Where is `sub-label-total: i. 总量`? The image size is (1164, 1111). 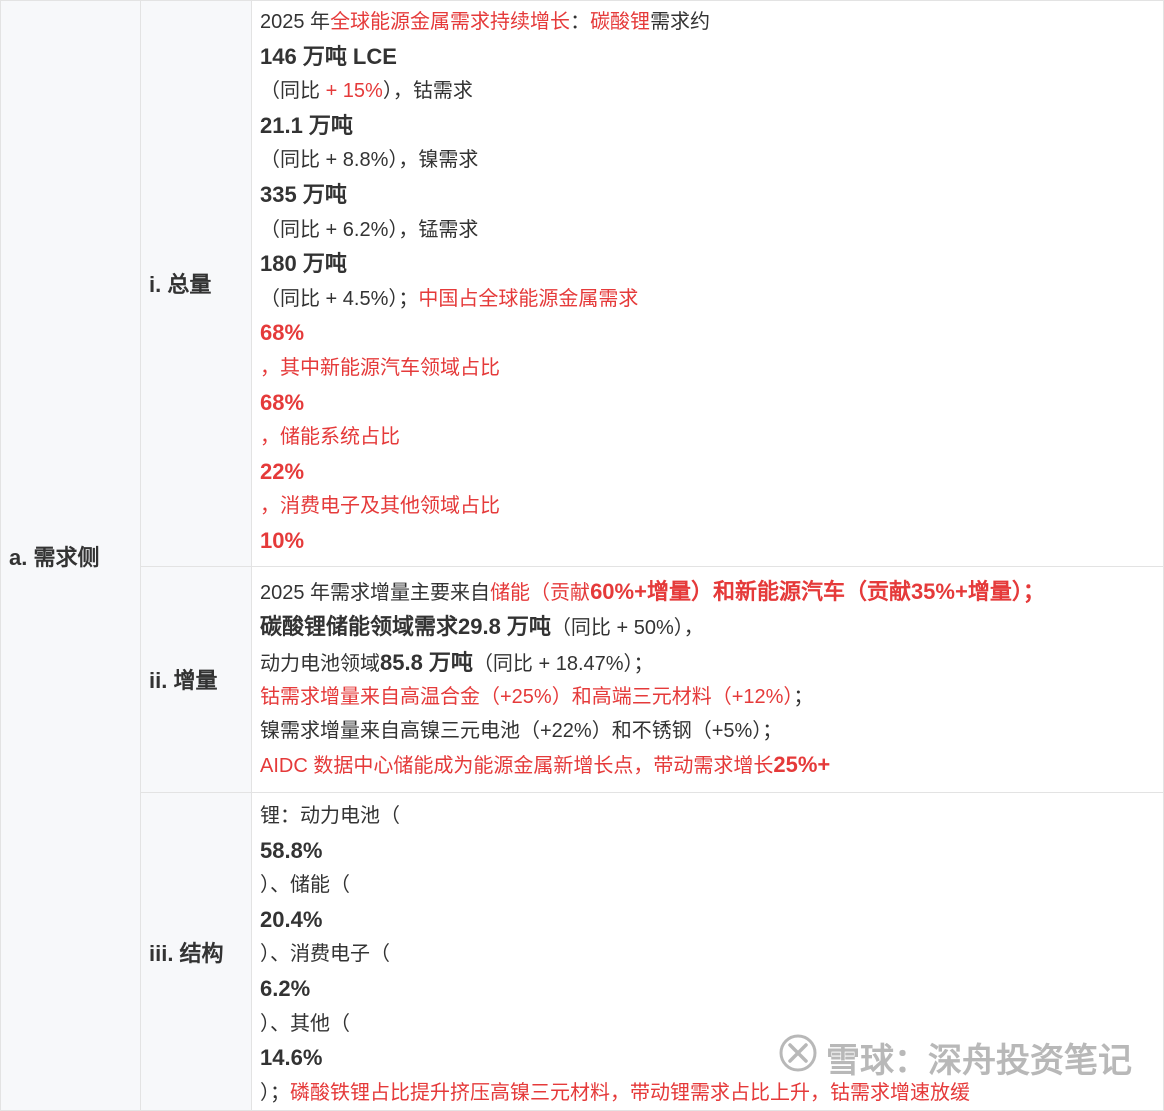
sub-label-total: i. 总量 is located at coordinates (180, 285).